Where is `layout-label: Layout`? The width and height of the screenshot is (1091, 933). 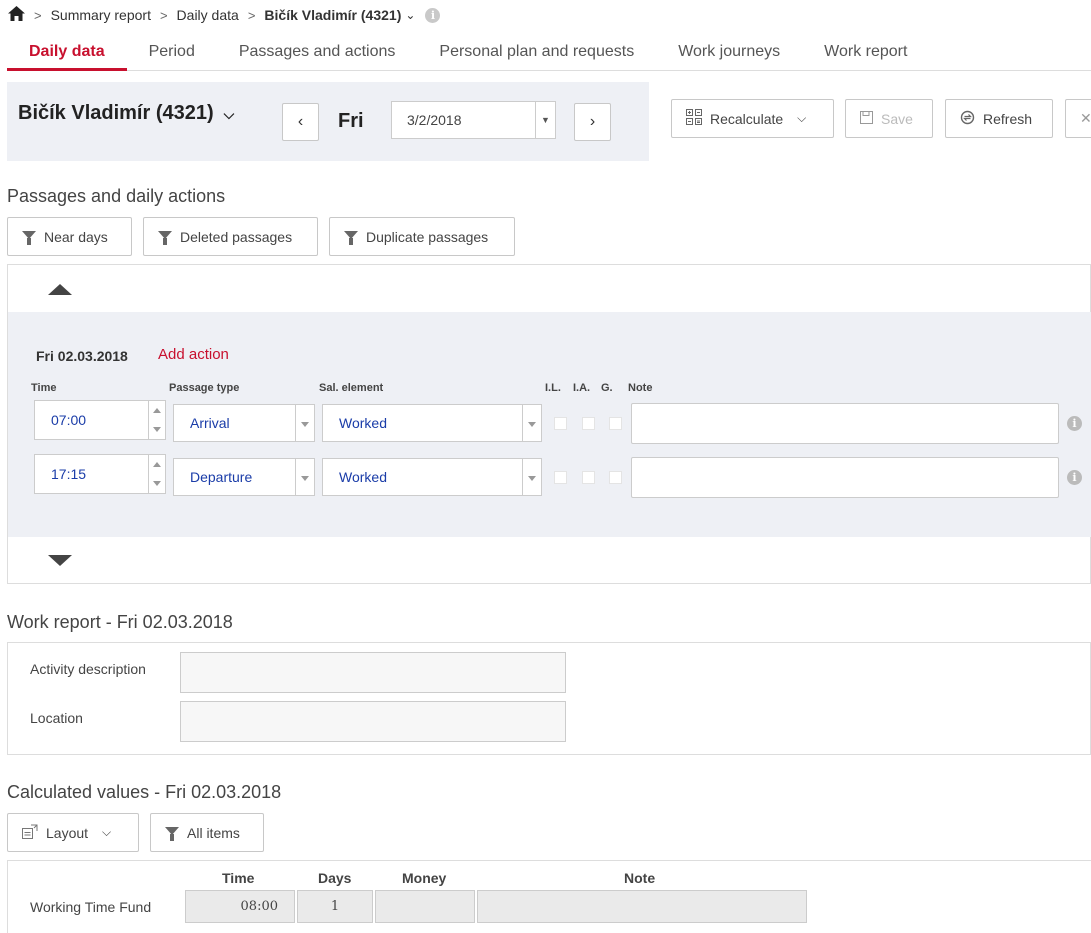 layout-label: Layout is located at coordinates (67, 832).